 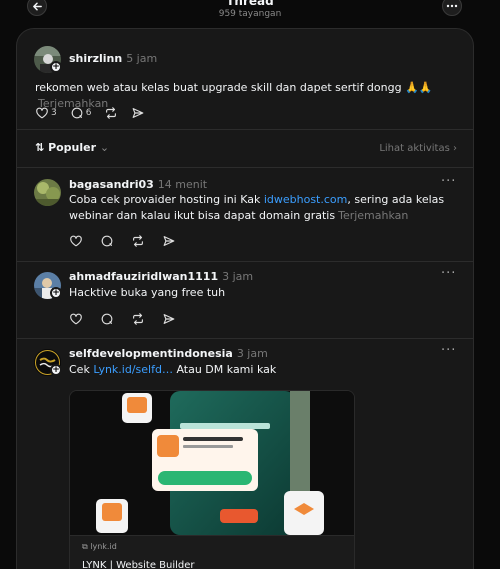 I want to click on username: shirzlinn, so click(x=95, y=58).